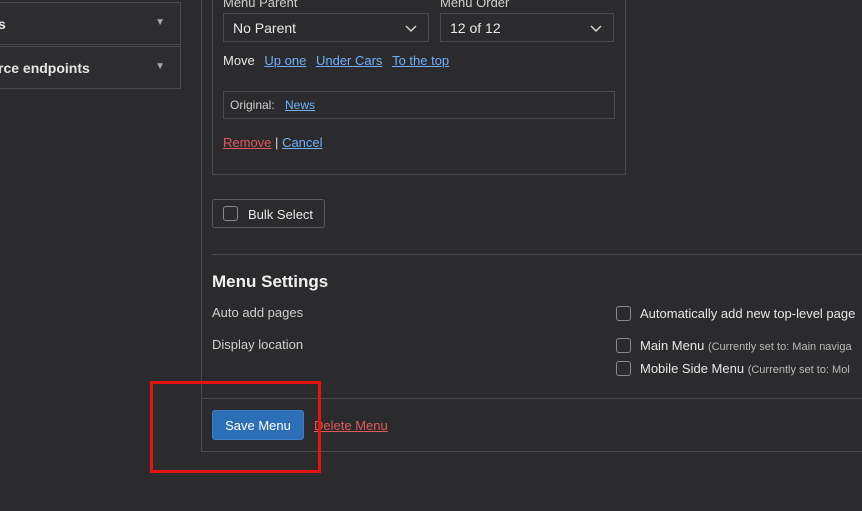 The image size is (862, 511). Describe the element at coordinates (270, 281) in the screenshot. I see `menu-settings-title: Menu Settings` at that location.